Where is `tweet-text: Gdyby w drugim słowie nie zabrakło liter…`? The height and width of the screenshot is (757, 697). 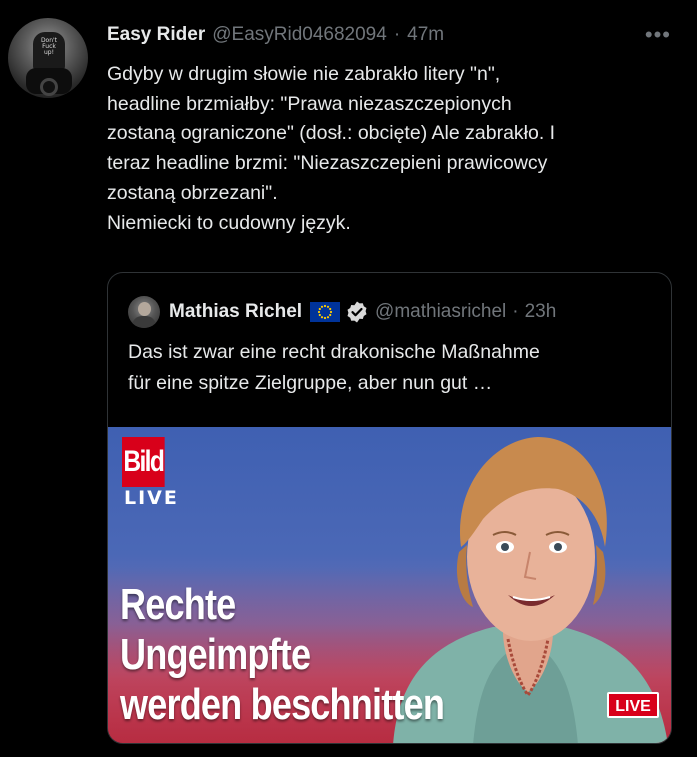
tweet-text: Gdyby w drugim słowie nie zabrakło liter… is located at coordinates (331, 148).